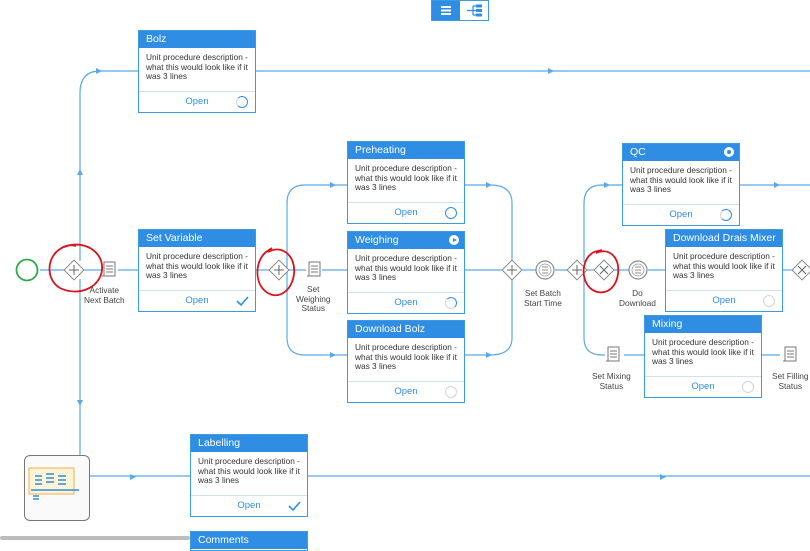 The image size is (810, 551). I want to click on horizontal-scrollbar, so click(95, 538).